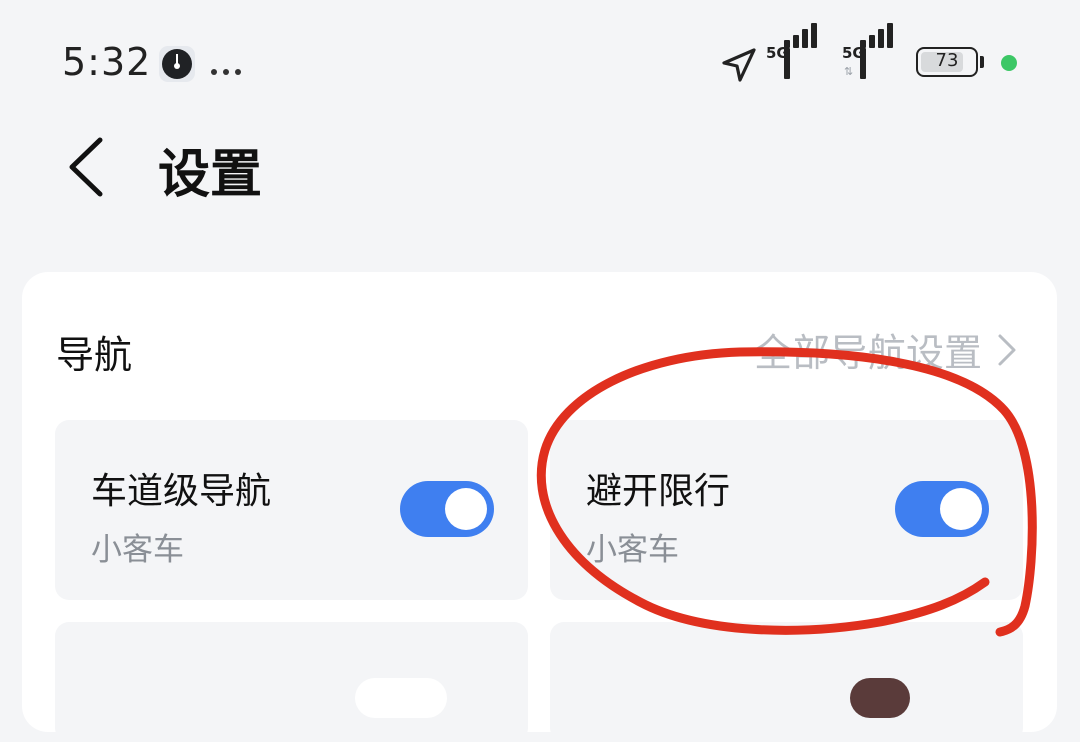 The image size is (1080, 742). What do you see at coordinates (880, 698) in the screenshot?
I see `avatar-partial` at bounding box center [880, 698].